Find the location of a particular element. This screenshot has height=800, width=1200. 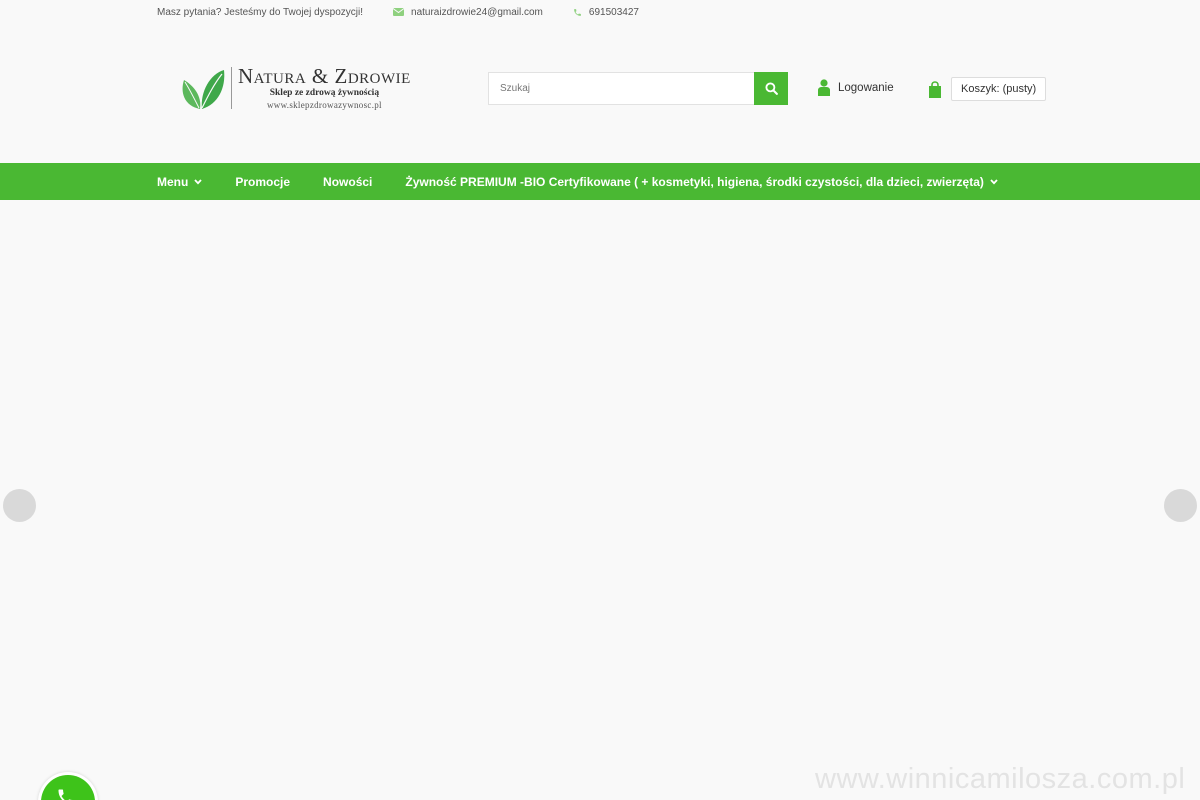

logo-divider is located at coordinates (231, 88).